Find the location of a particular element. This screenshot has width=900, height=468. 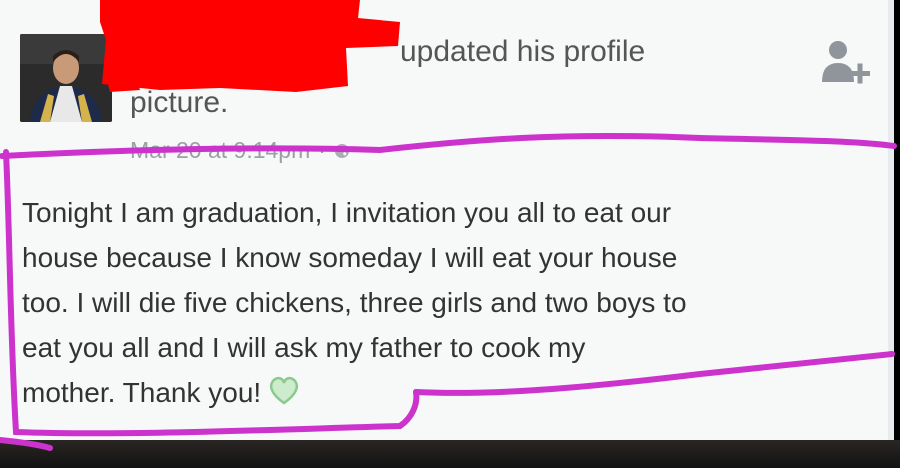

post-meta: Mar 20 at 9:14pm · is located at coordinates (240, 150).